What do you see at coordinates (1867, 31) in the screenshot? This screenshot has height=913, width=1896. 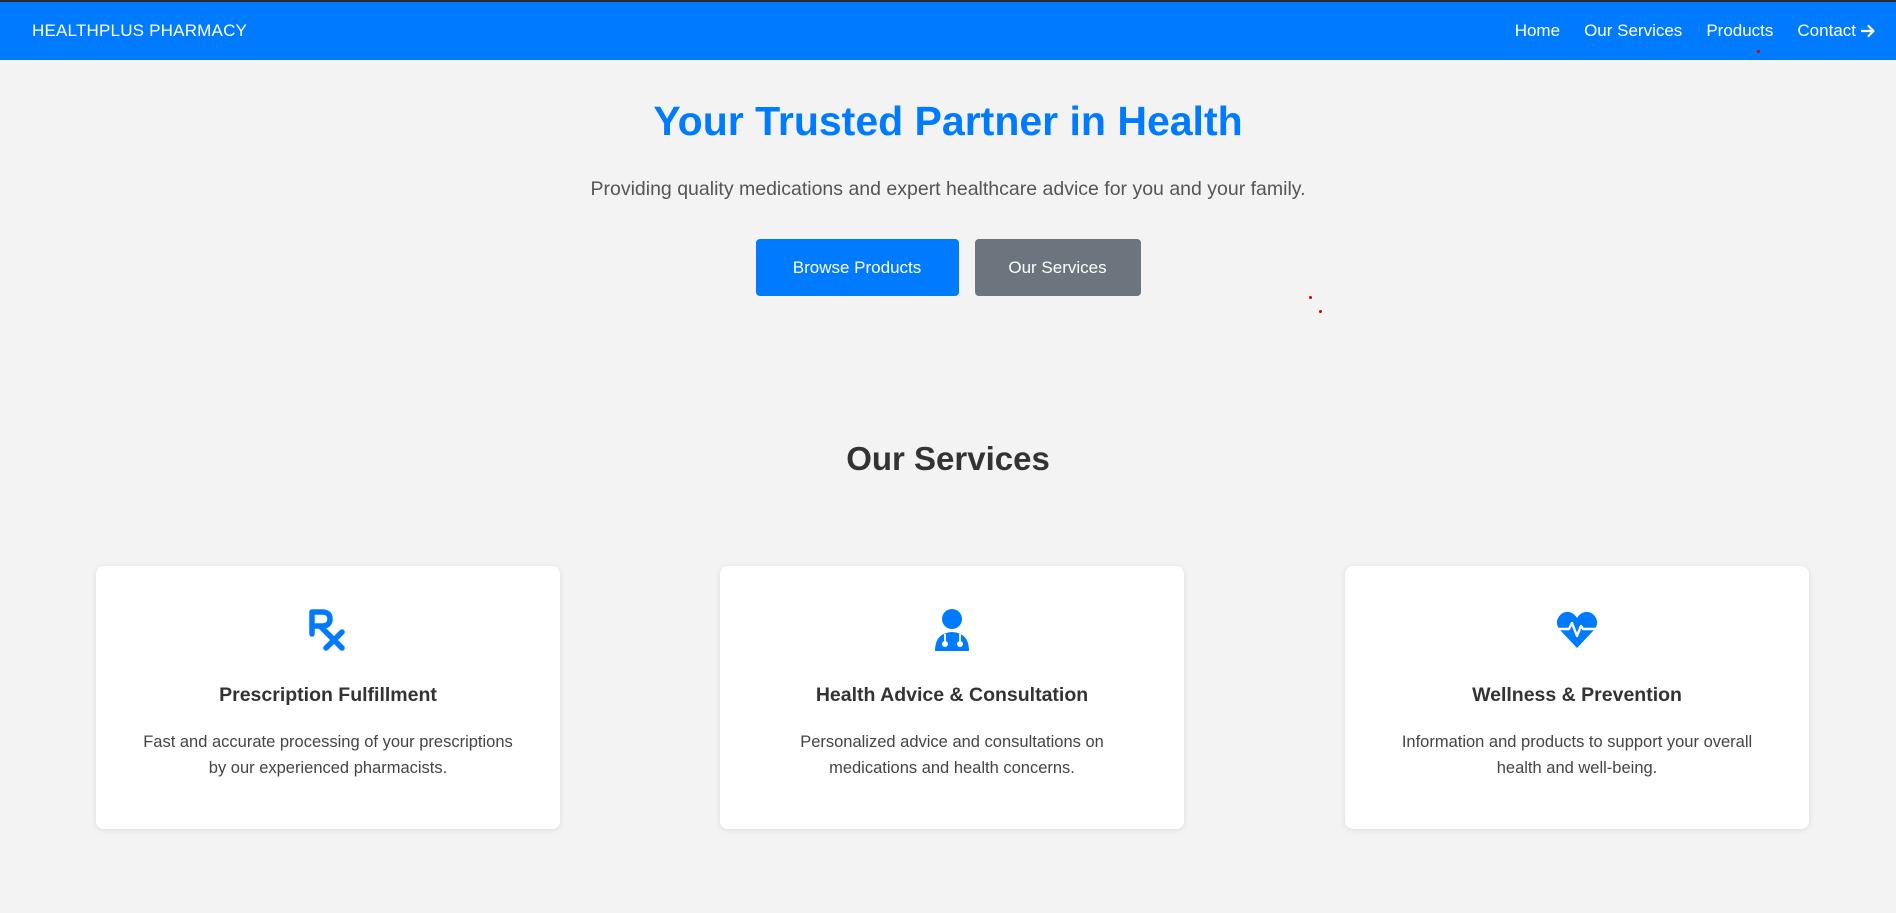 I see `arrow-right-icon` at bounding box center [1867, 31].